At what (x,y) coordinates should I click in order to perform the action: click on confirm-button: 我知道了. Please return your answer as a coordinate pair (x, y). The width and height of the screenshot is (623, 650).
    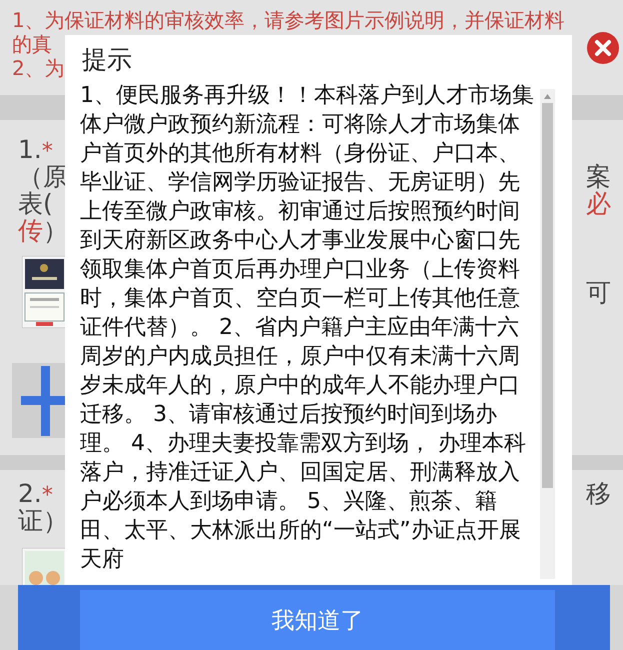
    Looking at the image, I should click on (317, 620).